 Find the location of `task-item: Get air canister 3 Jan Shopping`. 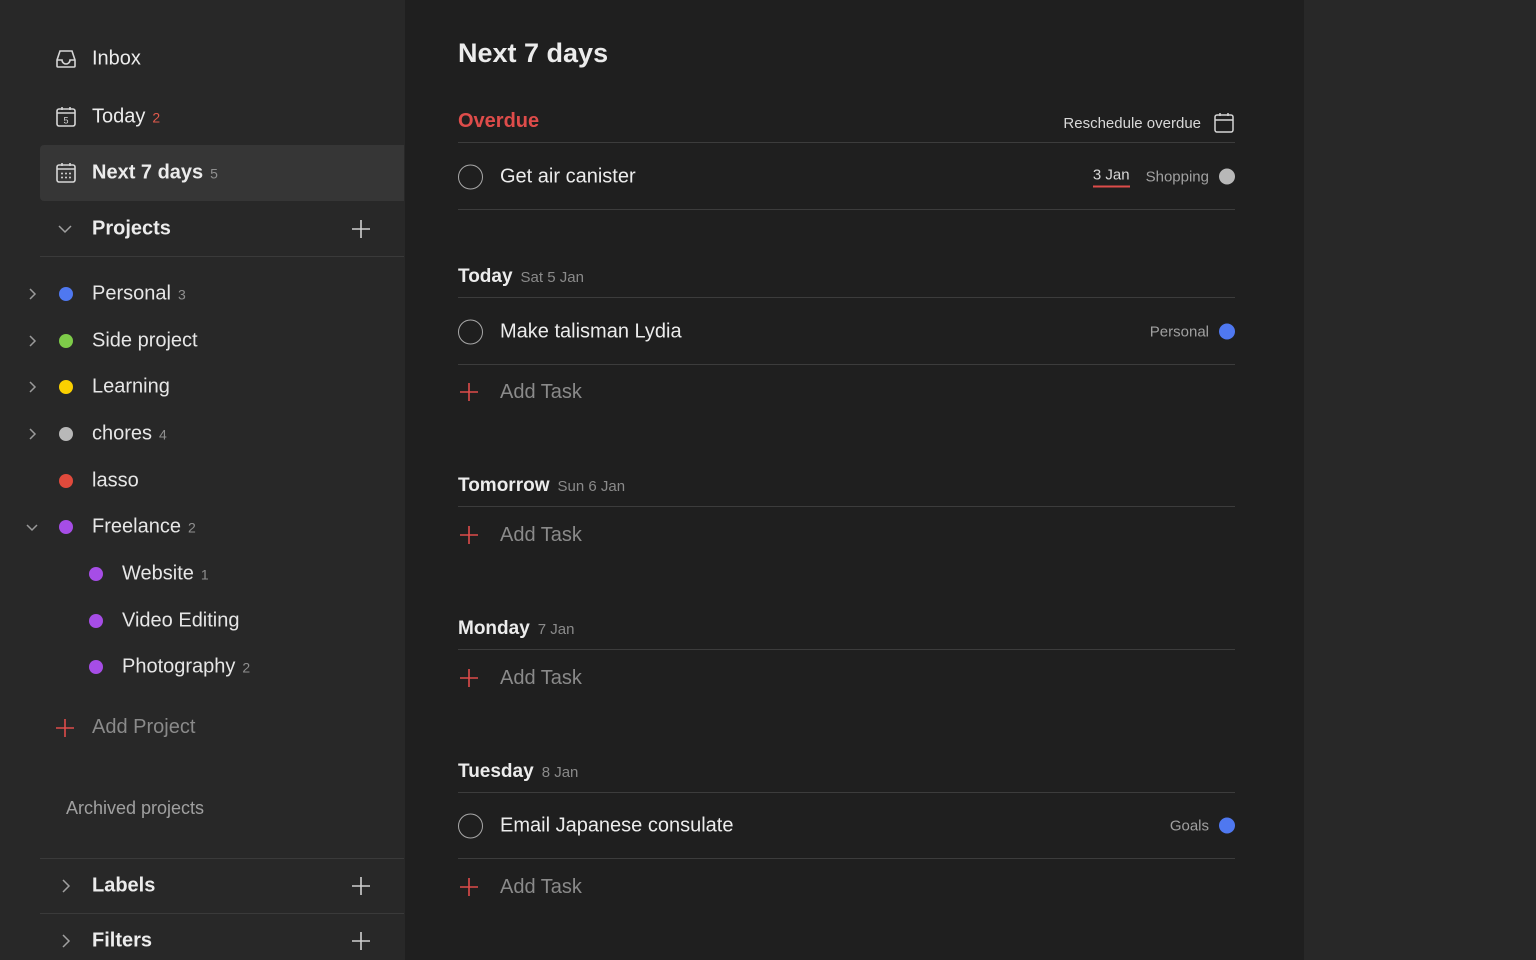

task-item: Get air canister 3 Jan Shopping is located at coordinates (846, 177).